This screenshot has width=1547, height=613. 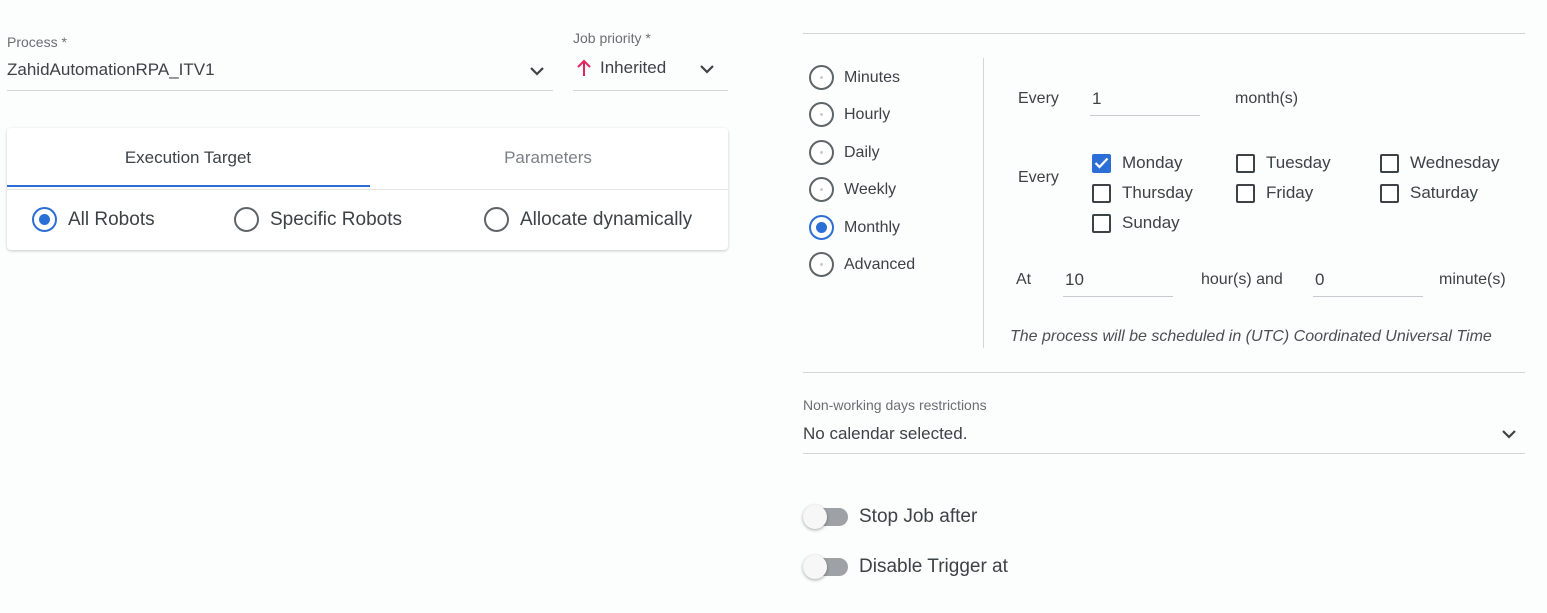 What do you see at coordinates (1118, 281) in the screenshot?
I see `hour-input: 10` at bounding box center [1118, 281].